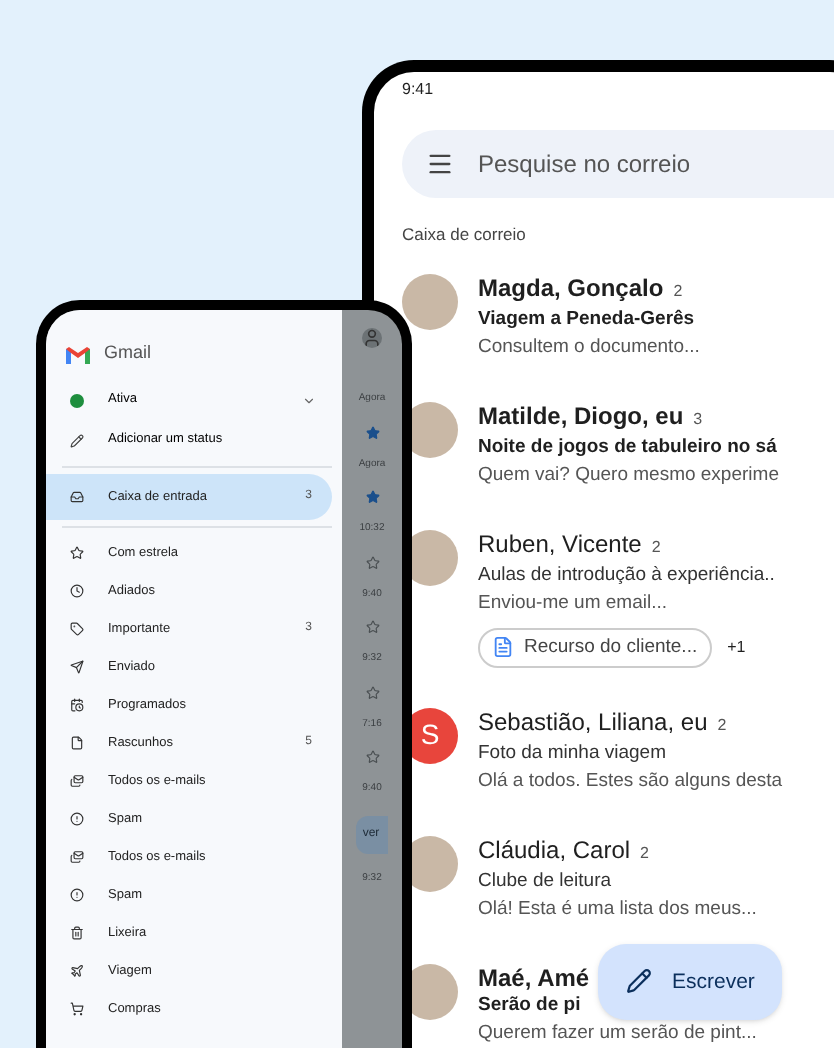  What do you see at coordinates (77, 497) in the screenshot?
I see `inbox-icon` at bounding box center [77, 497].